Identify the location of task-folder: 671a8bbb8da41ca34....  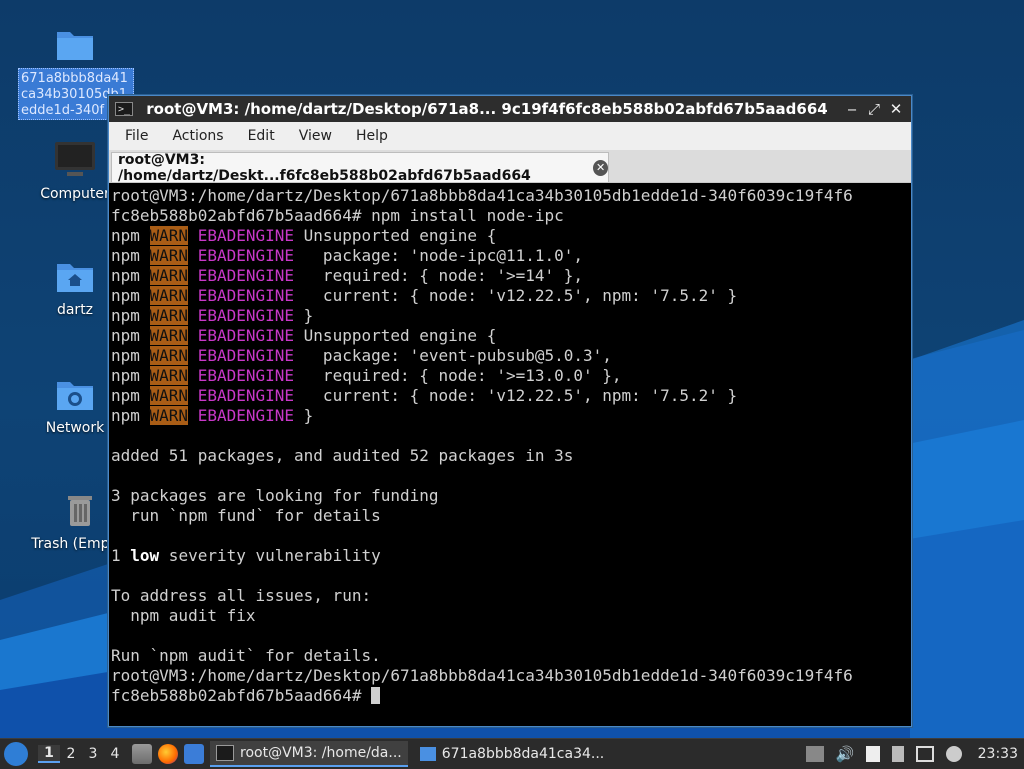
(512, 754).